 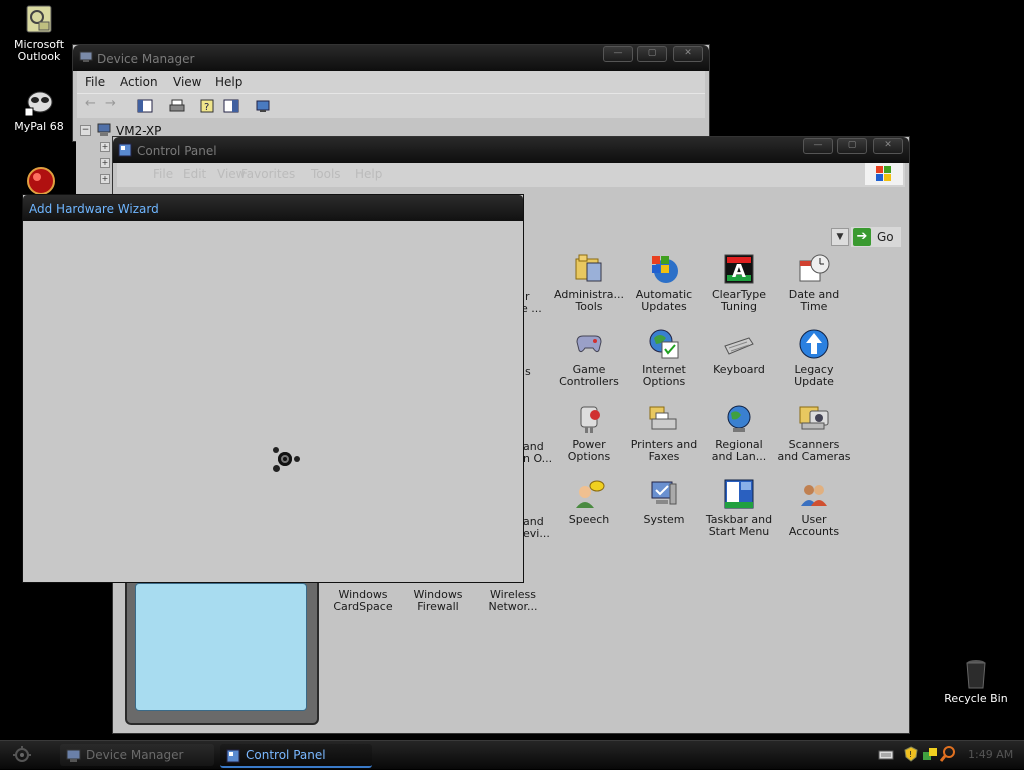 What do you see at coordinates (589, 519) in the screenshot?
I see `cp-item-label: Speech` at bounding box center [589, 519].